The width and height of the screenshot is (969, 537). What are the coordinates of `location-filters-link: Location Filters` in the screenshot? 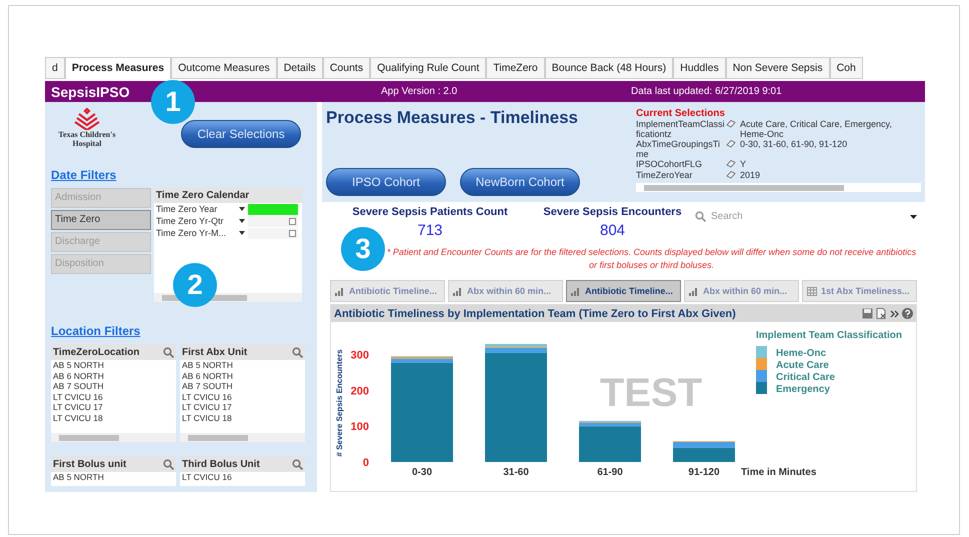 It's located at (181, 331).